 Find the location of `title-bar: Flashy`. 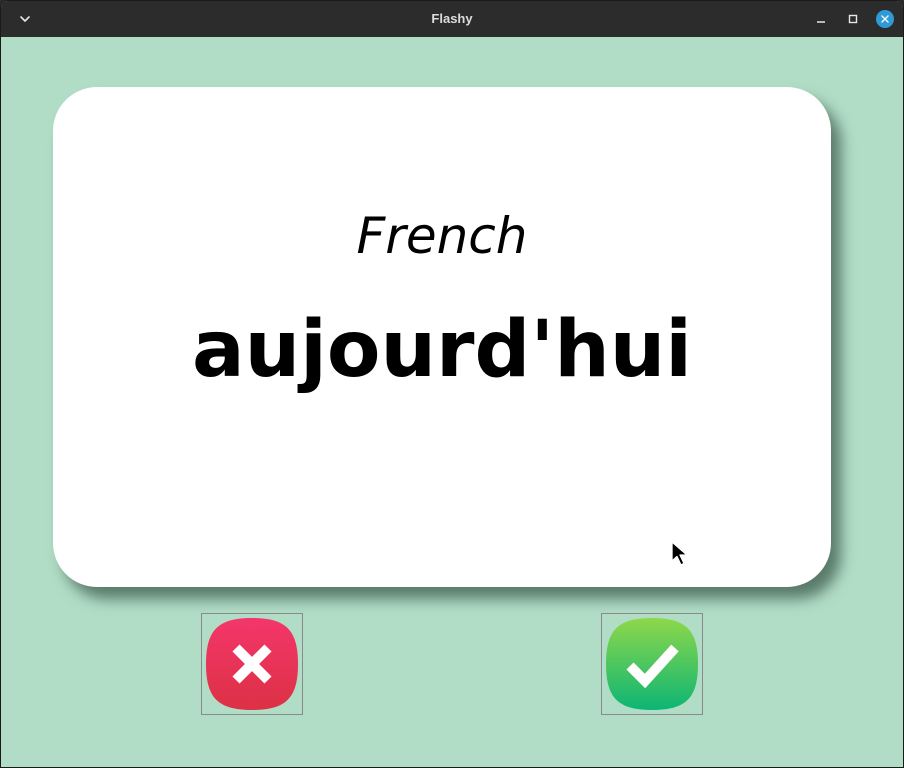

title-bar: Flashy is located at coordinates (452, 19).